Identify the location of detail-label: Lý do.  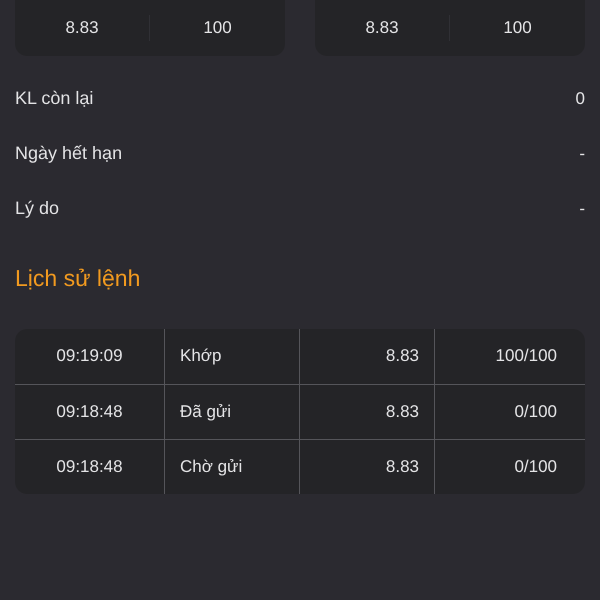
(37, 208).